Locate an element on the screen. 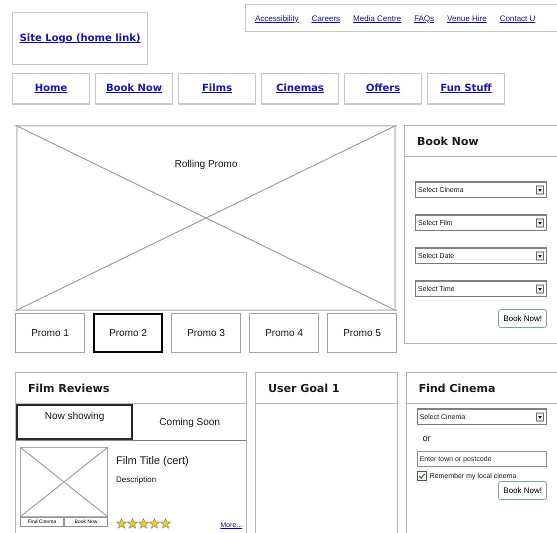  nav-link: Fun Stuff is located at coordinates (466, 88).